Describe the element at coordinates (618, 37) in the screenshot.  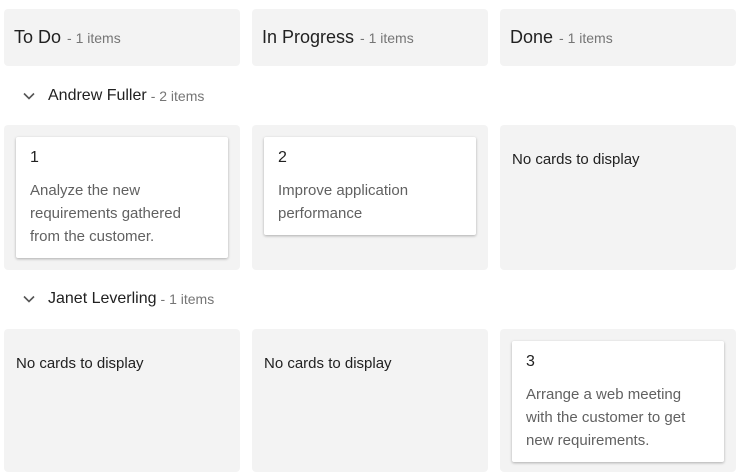
I see `column-header-done: Done - 1 items` at that location.